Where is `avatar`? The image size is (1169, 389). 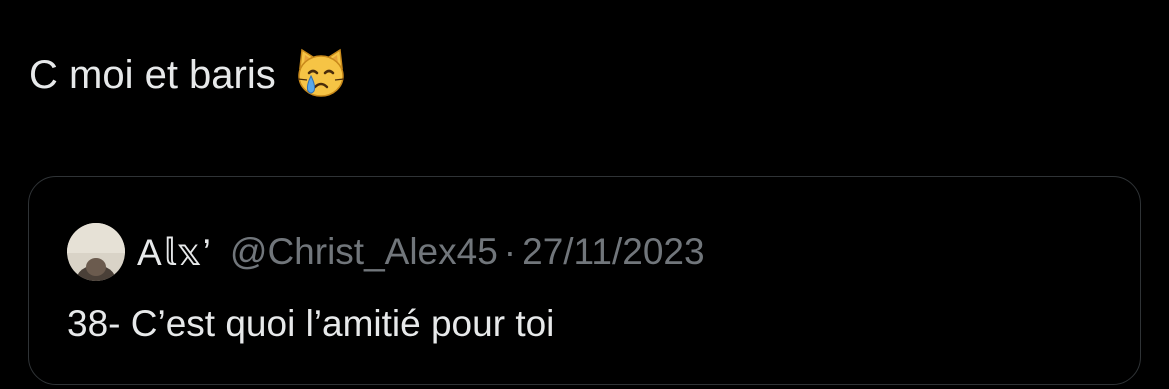 avatar is located at coordinates (96, 252).